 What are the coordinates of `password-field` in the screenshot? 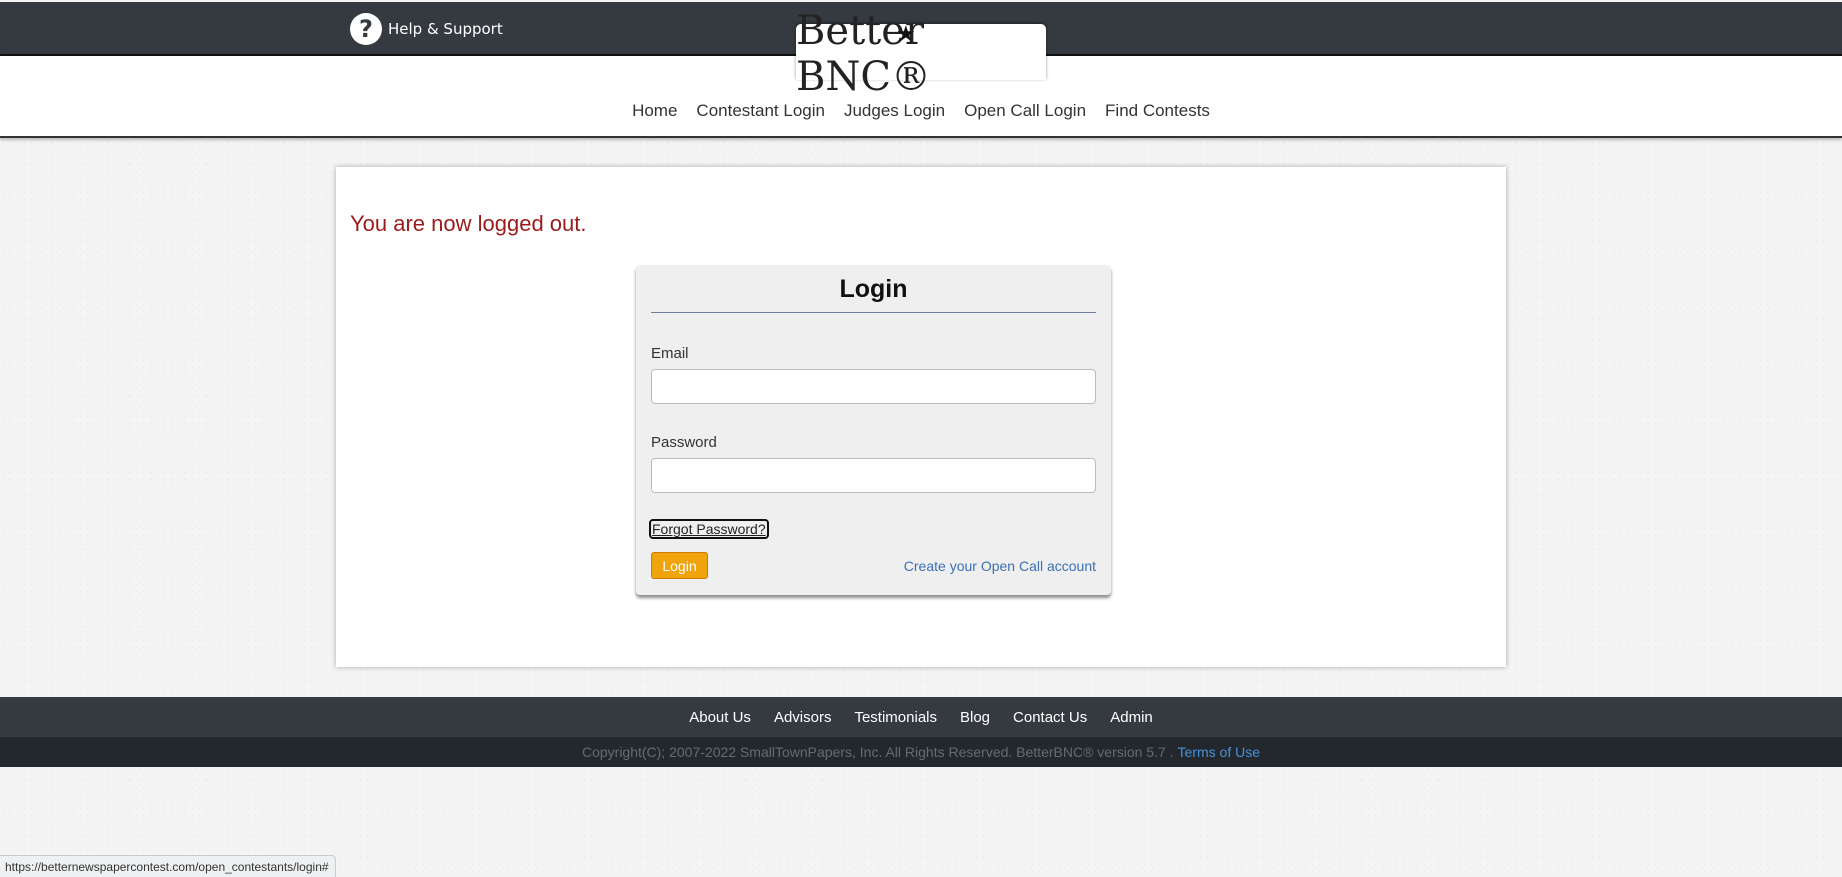 It's located at (873, 475).